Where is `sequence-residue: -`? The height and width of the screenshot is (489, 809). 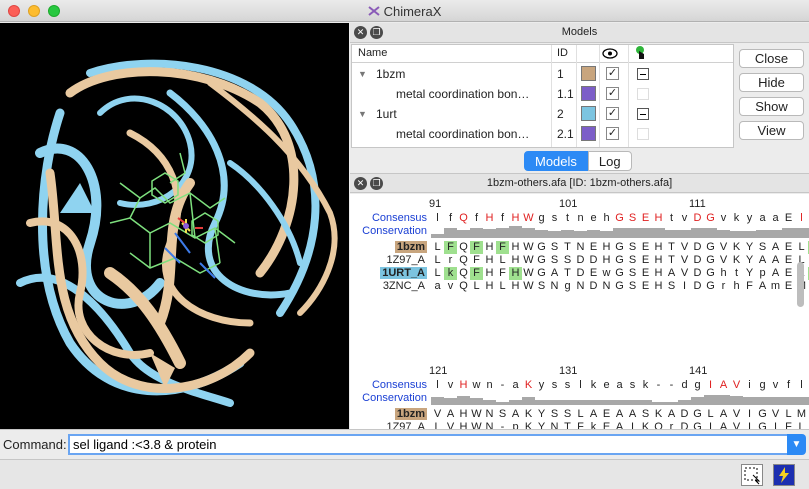 sequence-residue: - is located at coordinates (502, 425).